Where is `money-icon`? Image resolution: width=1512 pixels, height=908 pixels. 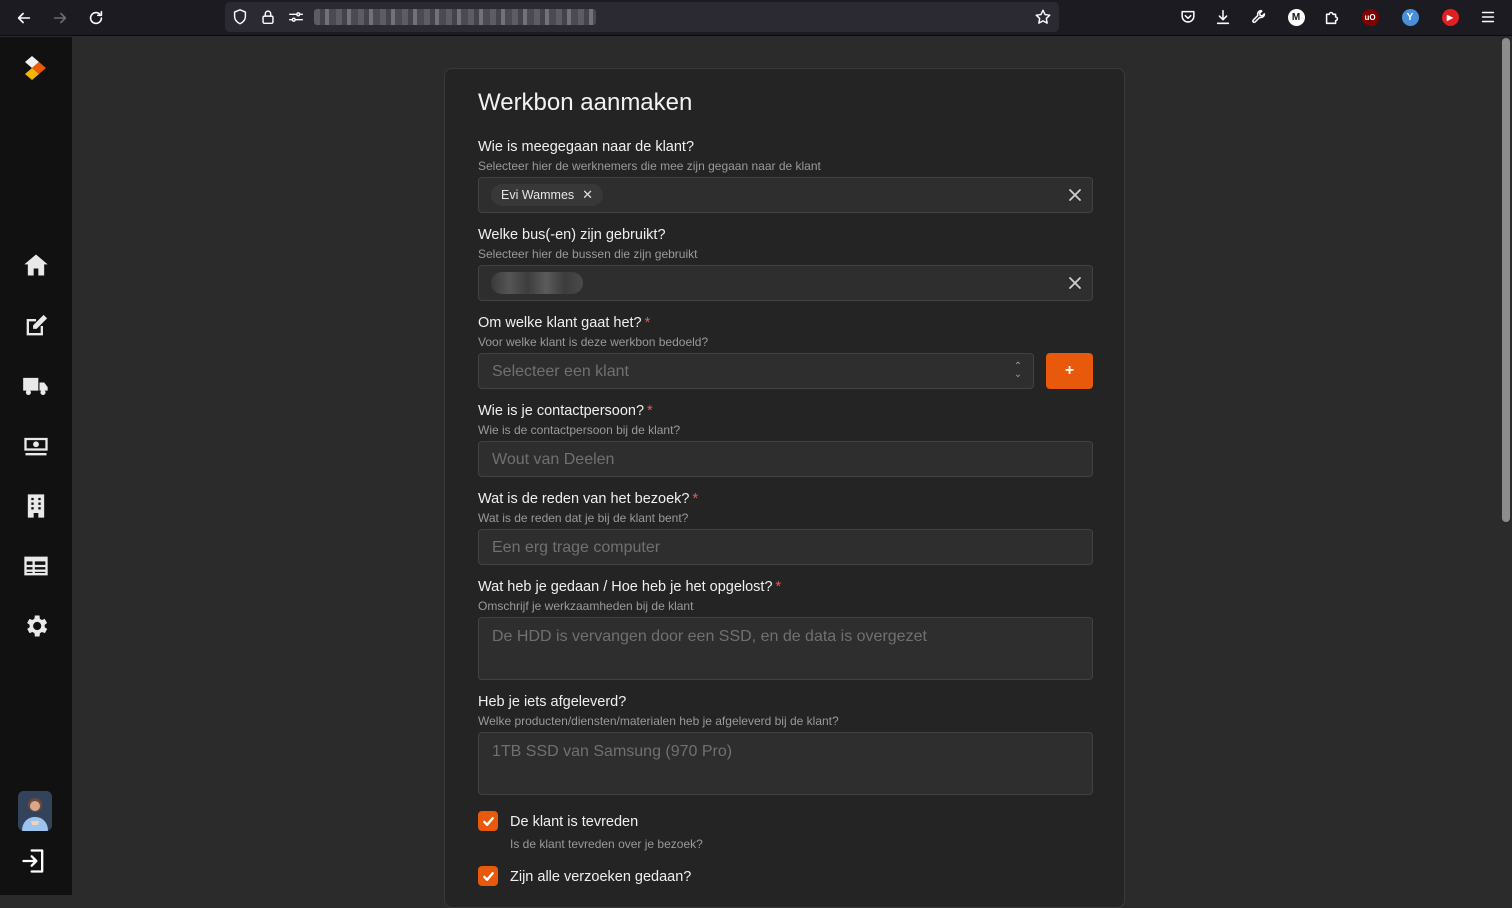 money-icon is located at coordinates (36, 446).